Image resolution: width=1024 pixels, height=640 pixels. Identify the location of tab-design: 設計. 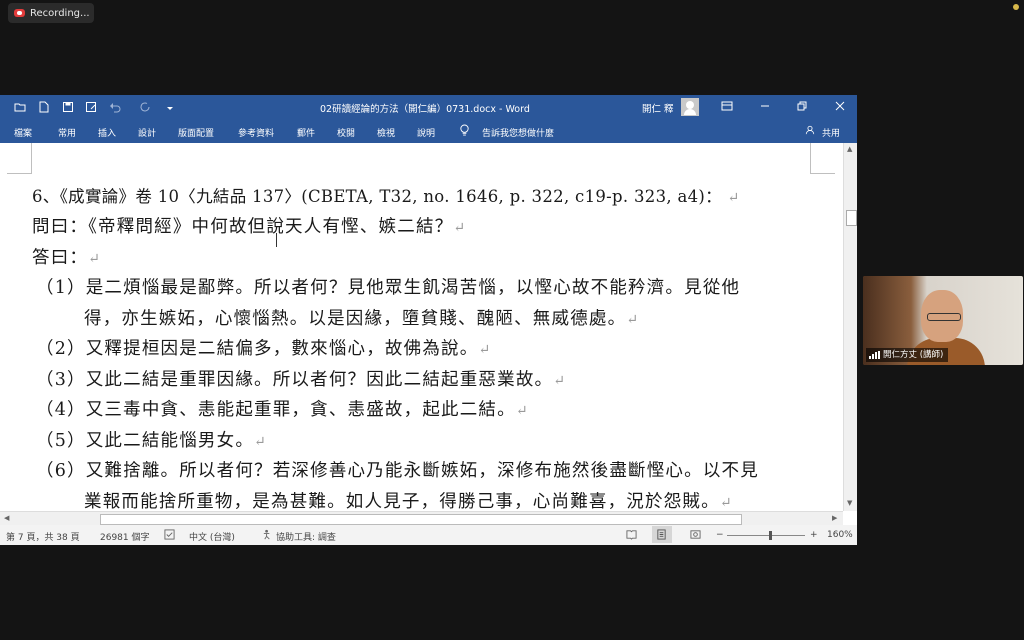
(147, 132).